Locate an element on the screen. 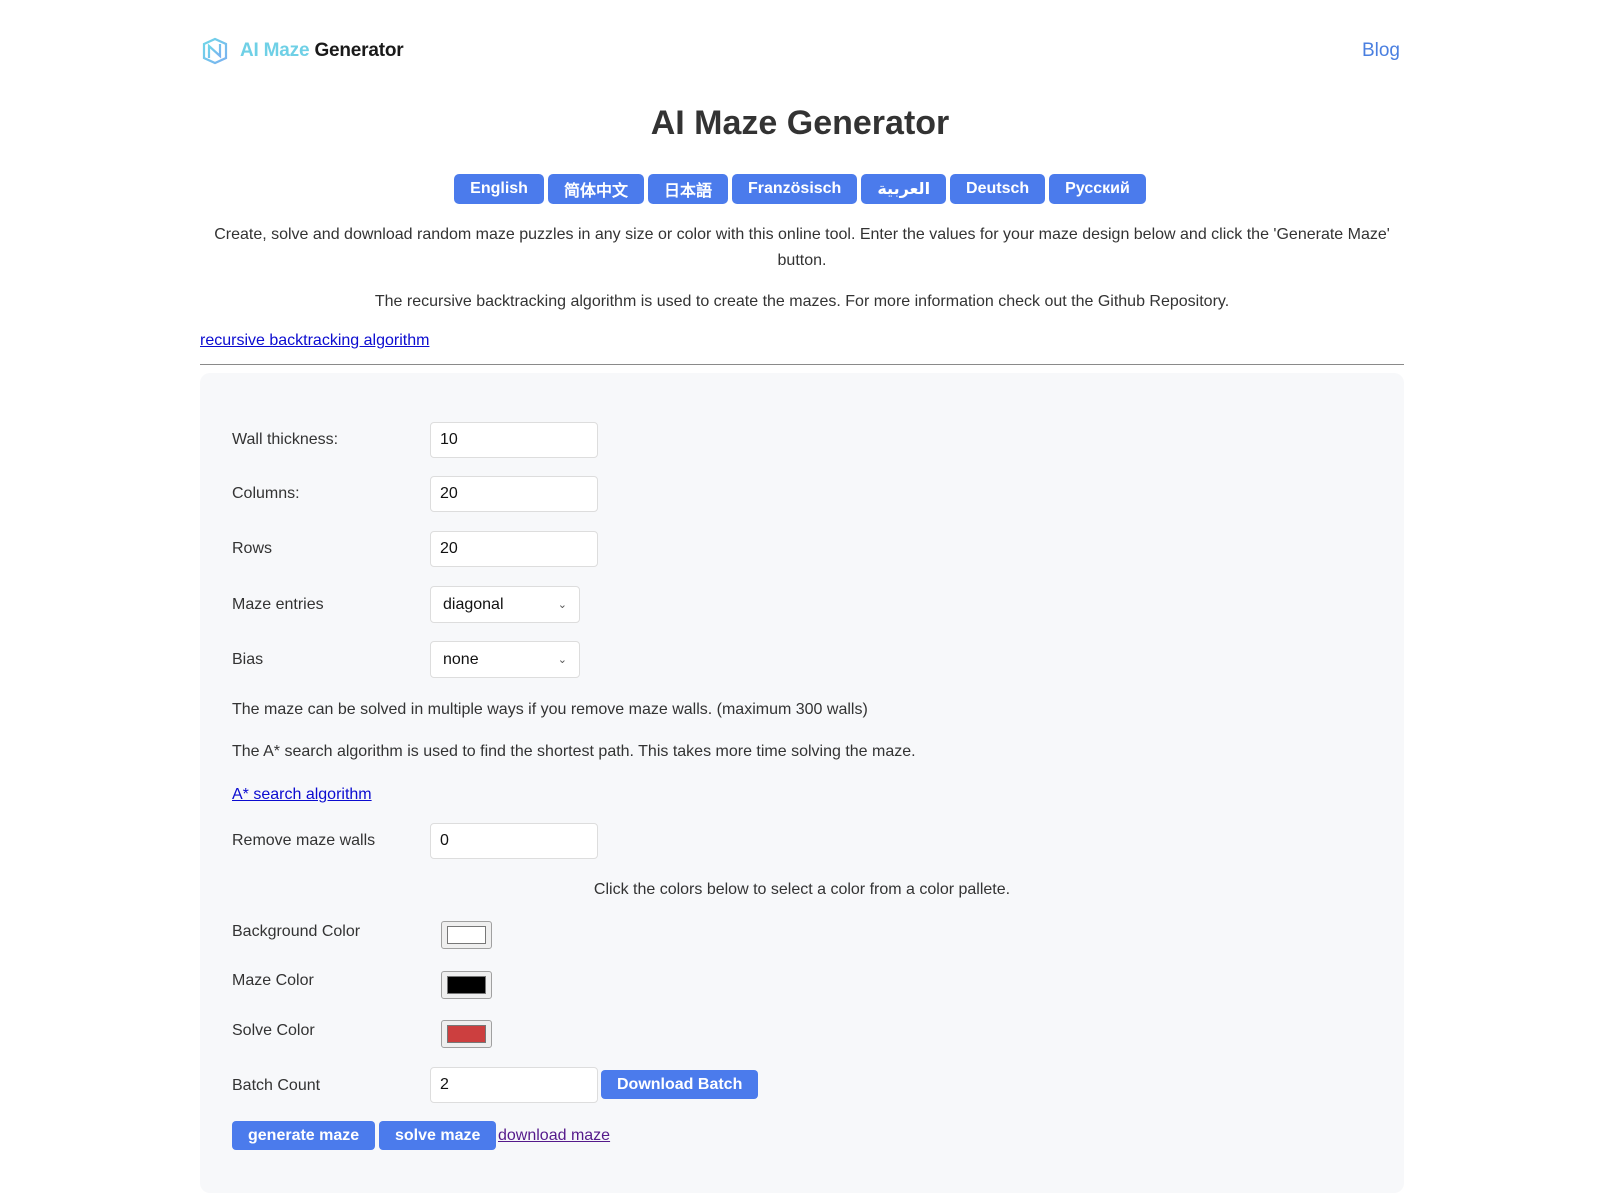  background-color-swatch is located at coordinates (466, 935).